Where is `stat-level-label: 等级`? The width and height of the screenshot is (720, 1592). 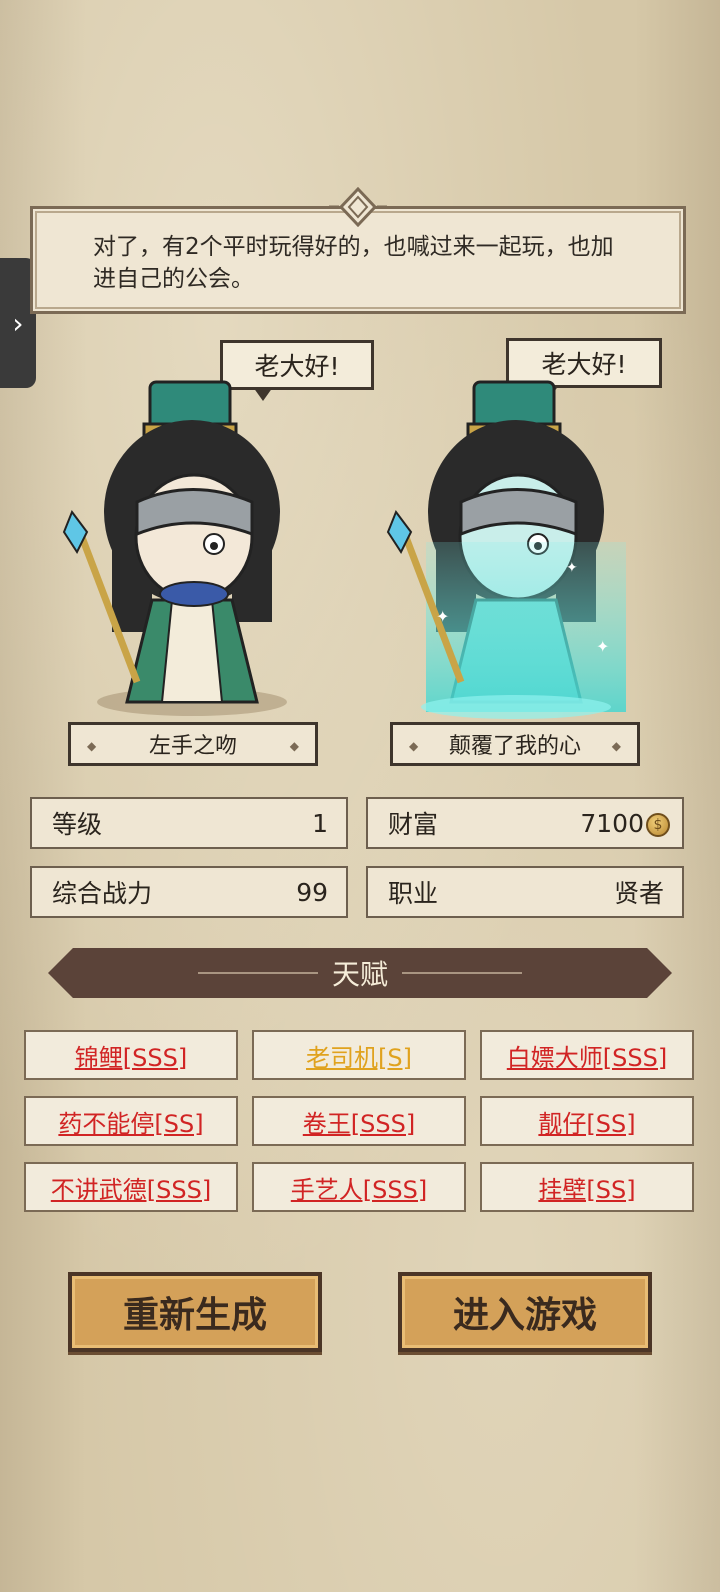
stat-level-label: 等级 is located at coordinates (77, 824).